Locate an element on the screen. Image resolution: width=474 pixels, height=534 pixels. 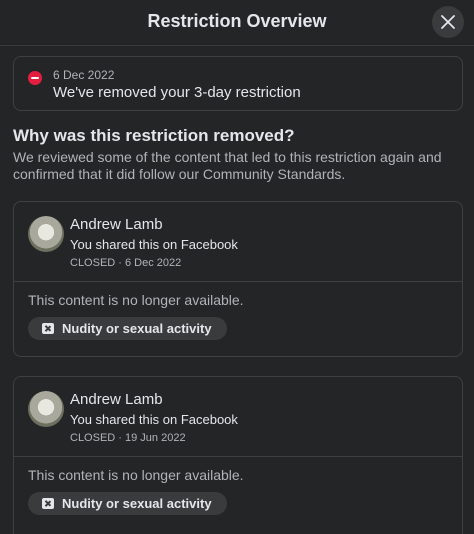
close-button is located at coordinates (448, 22).